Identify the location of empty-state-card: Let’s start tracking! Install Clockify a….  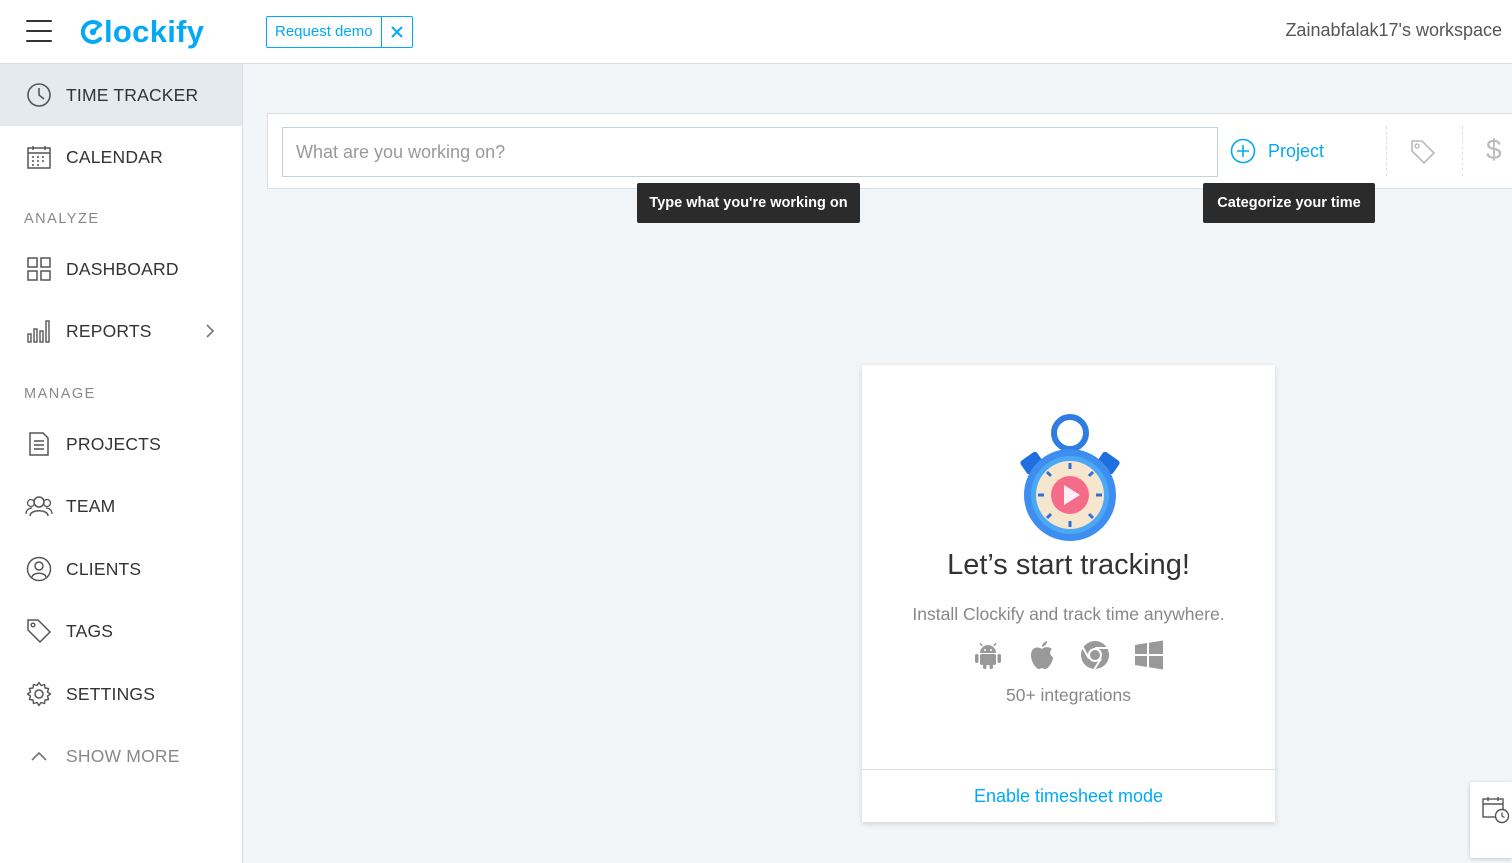
(1068, 593).